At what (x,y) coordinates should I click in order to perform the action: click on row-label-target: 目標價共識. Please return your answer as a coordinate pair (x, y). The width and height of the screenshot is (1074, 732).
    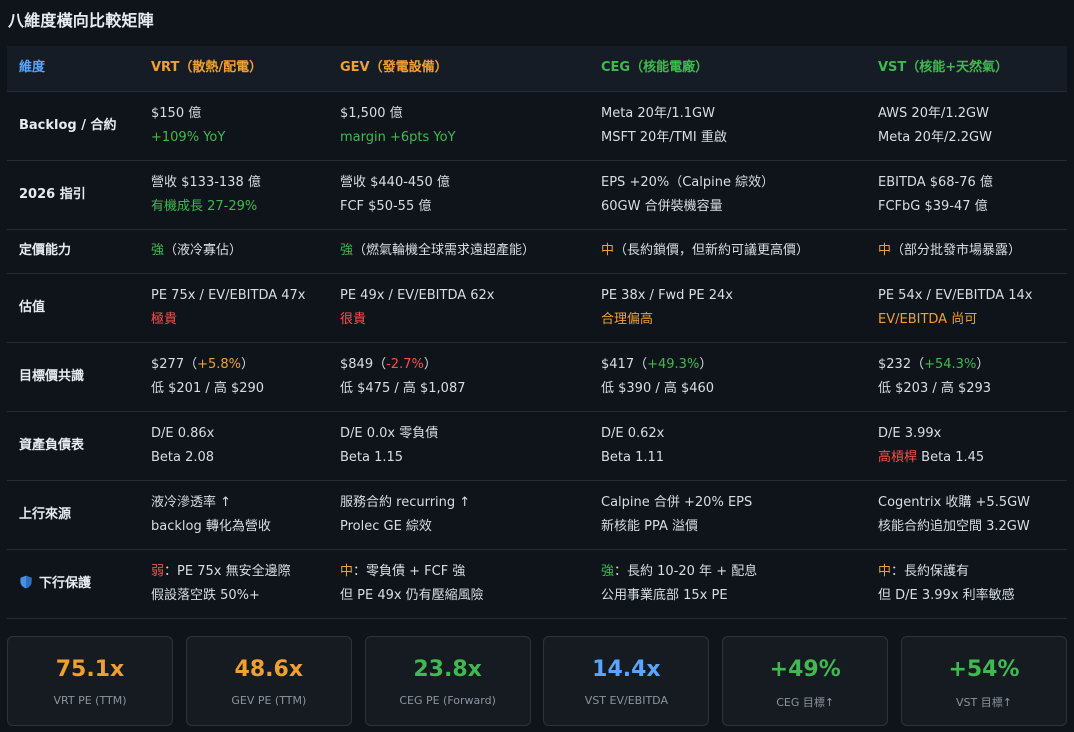
    Looking at the image, I should click on (73, 377).